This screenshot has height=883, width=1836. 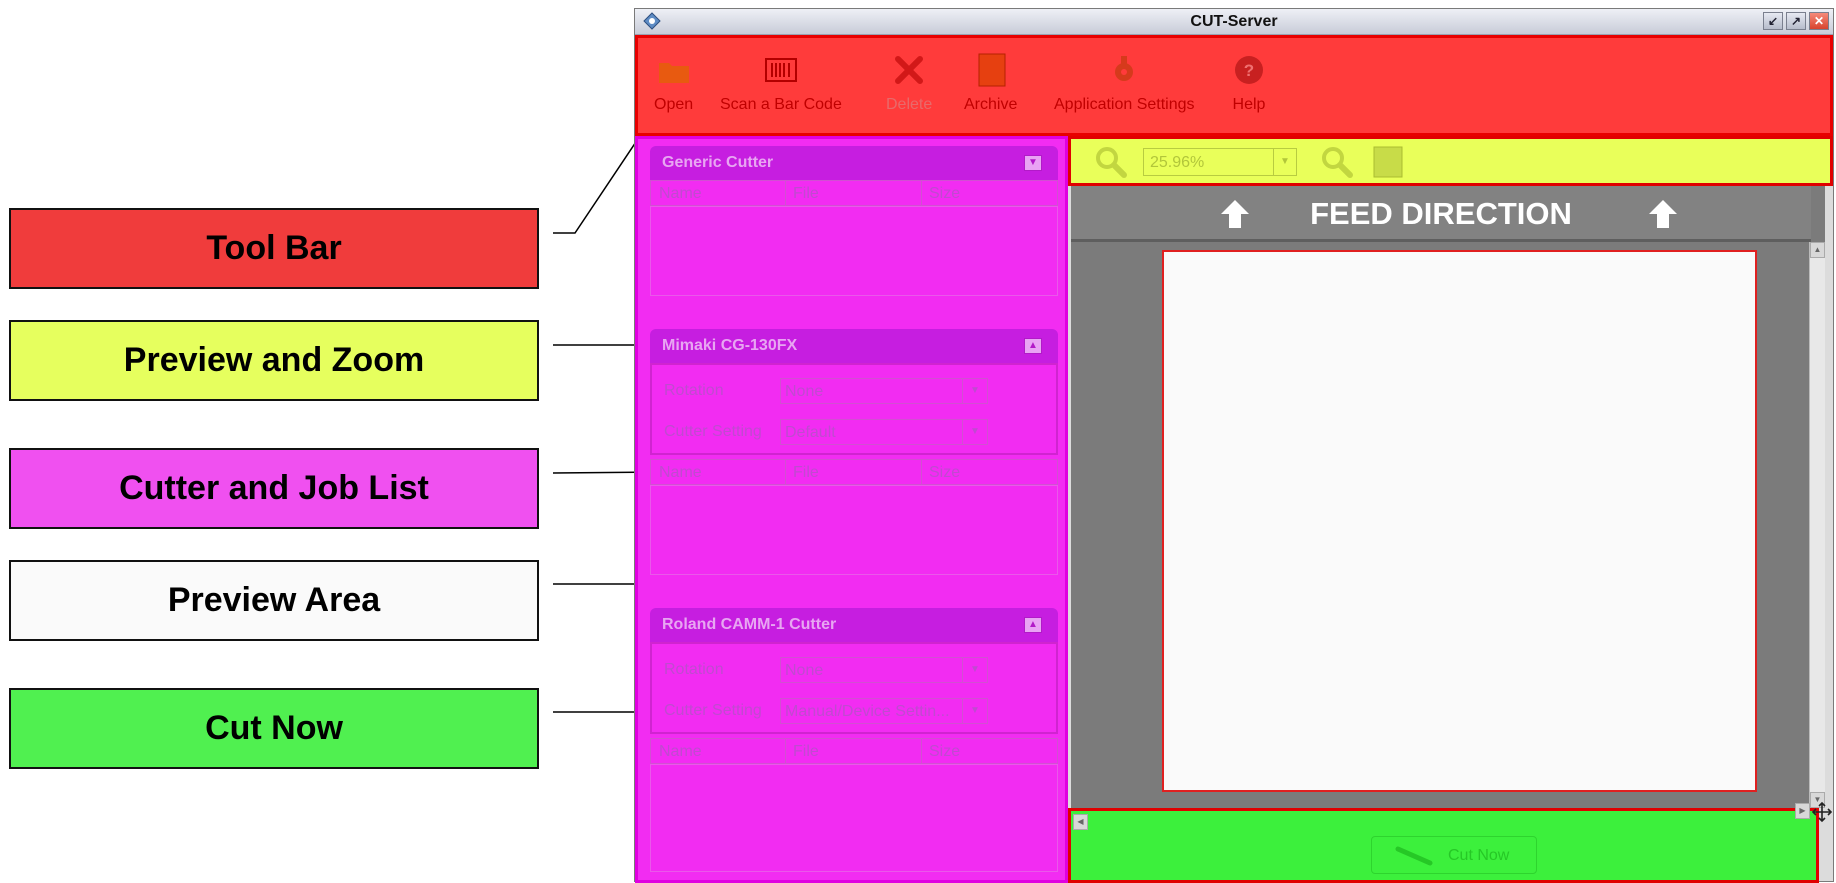 What do you see at coordinates (854, 530) in the screenshot?
I see `job-list-mimaki` at bounding box center [854, 530].